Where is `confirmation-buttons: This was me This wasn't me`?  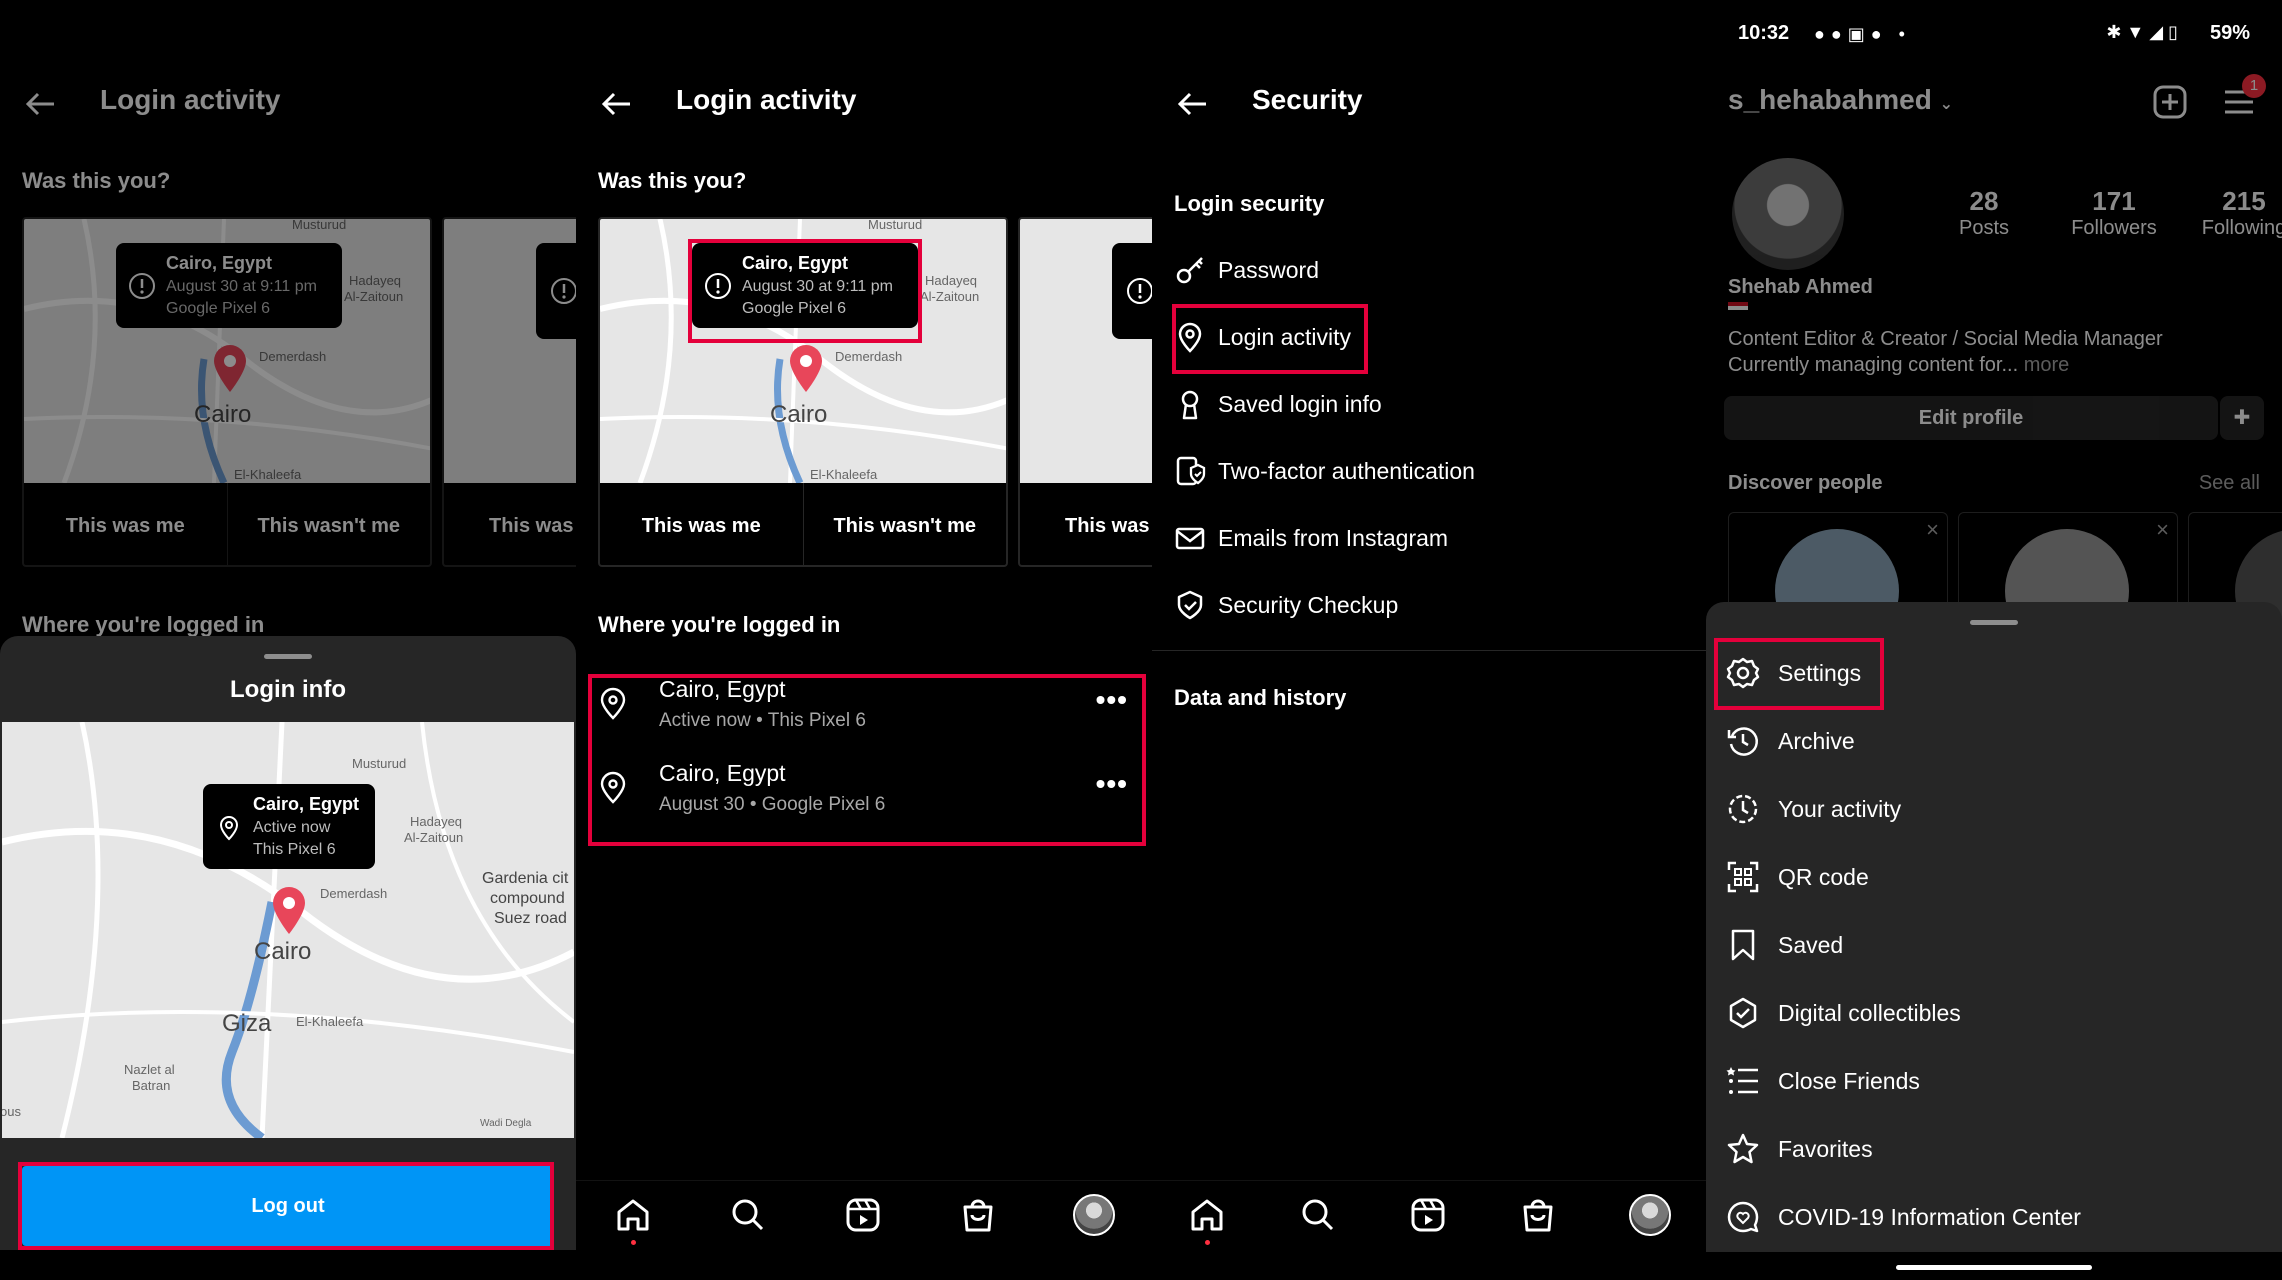 confirmation-buttons: This was me This wasn't me is located at coordinates (803, 524).